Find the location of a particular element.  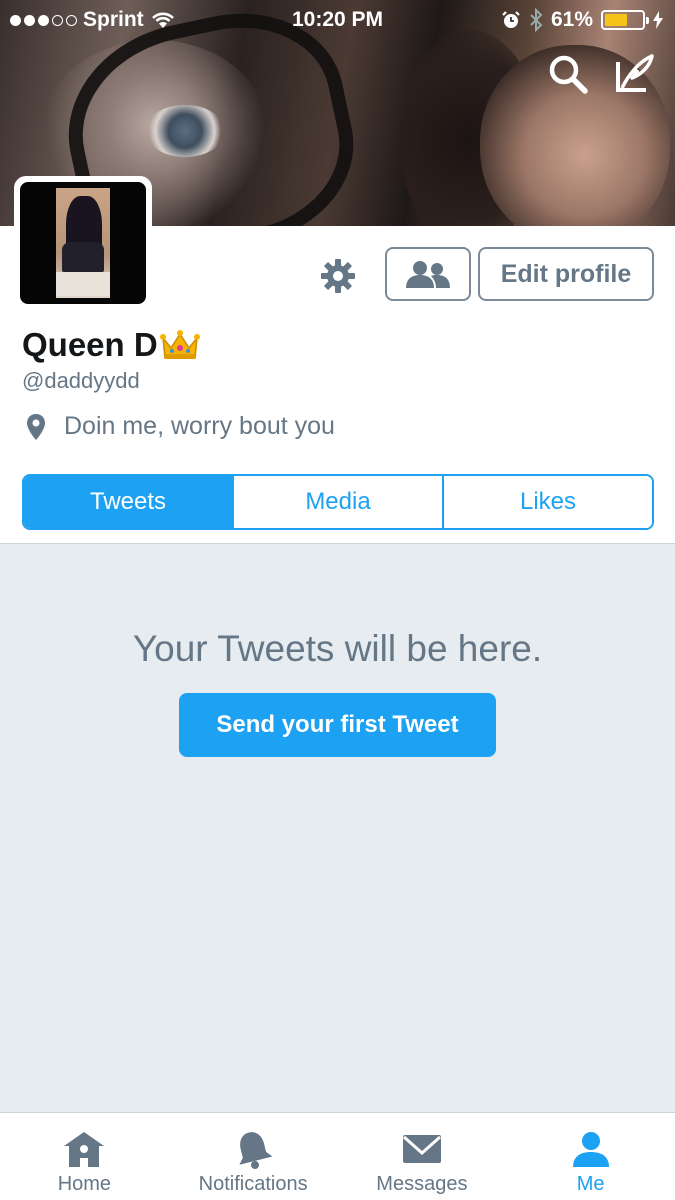

tabbar-item-notifications: Notifications is located at coordinates (253, 1156).